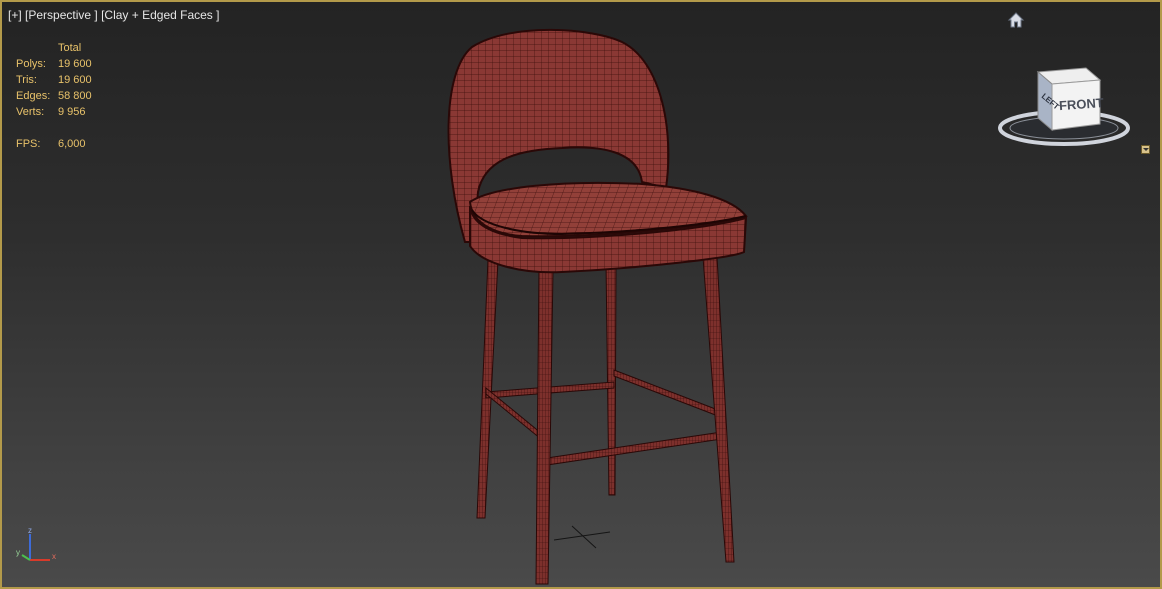 This screenshot has height=589, width=1162. I want to click on fps-row: FPS: 6,000, so click(67, 144).